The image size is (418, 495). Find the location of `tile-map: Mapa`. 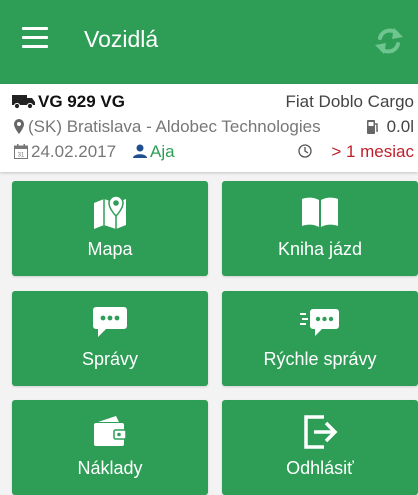

tile-map: Mapa is located at coordinates (110, 228).